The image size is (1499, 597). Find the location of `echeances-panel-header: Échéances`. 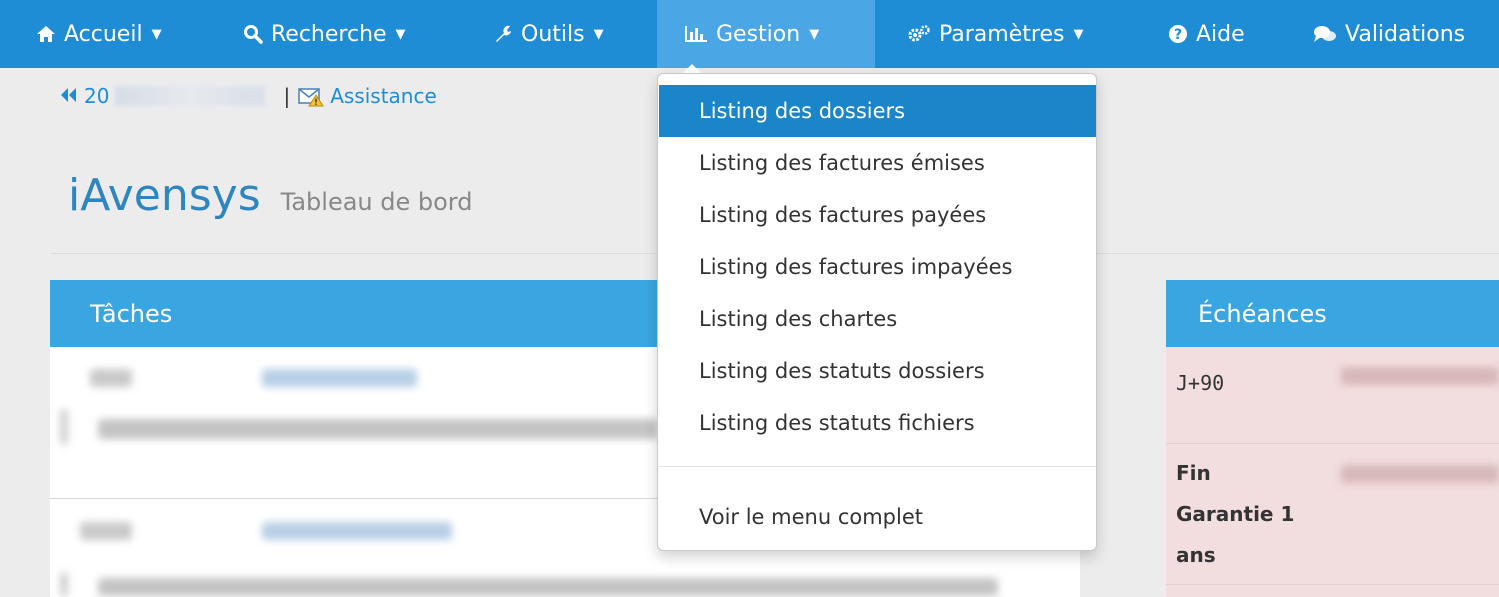

echeances-panel-header: Échéances is located at coordinates (1332, 313).